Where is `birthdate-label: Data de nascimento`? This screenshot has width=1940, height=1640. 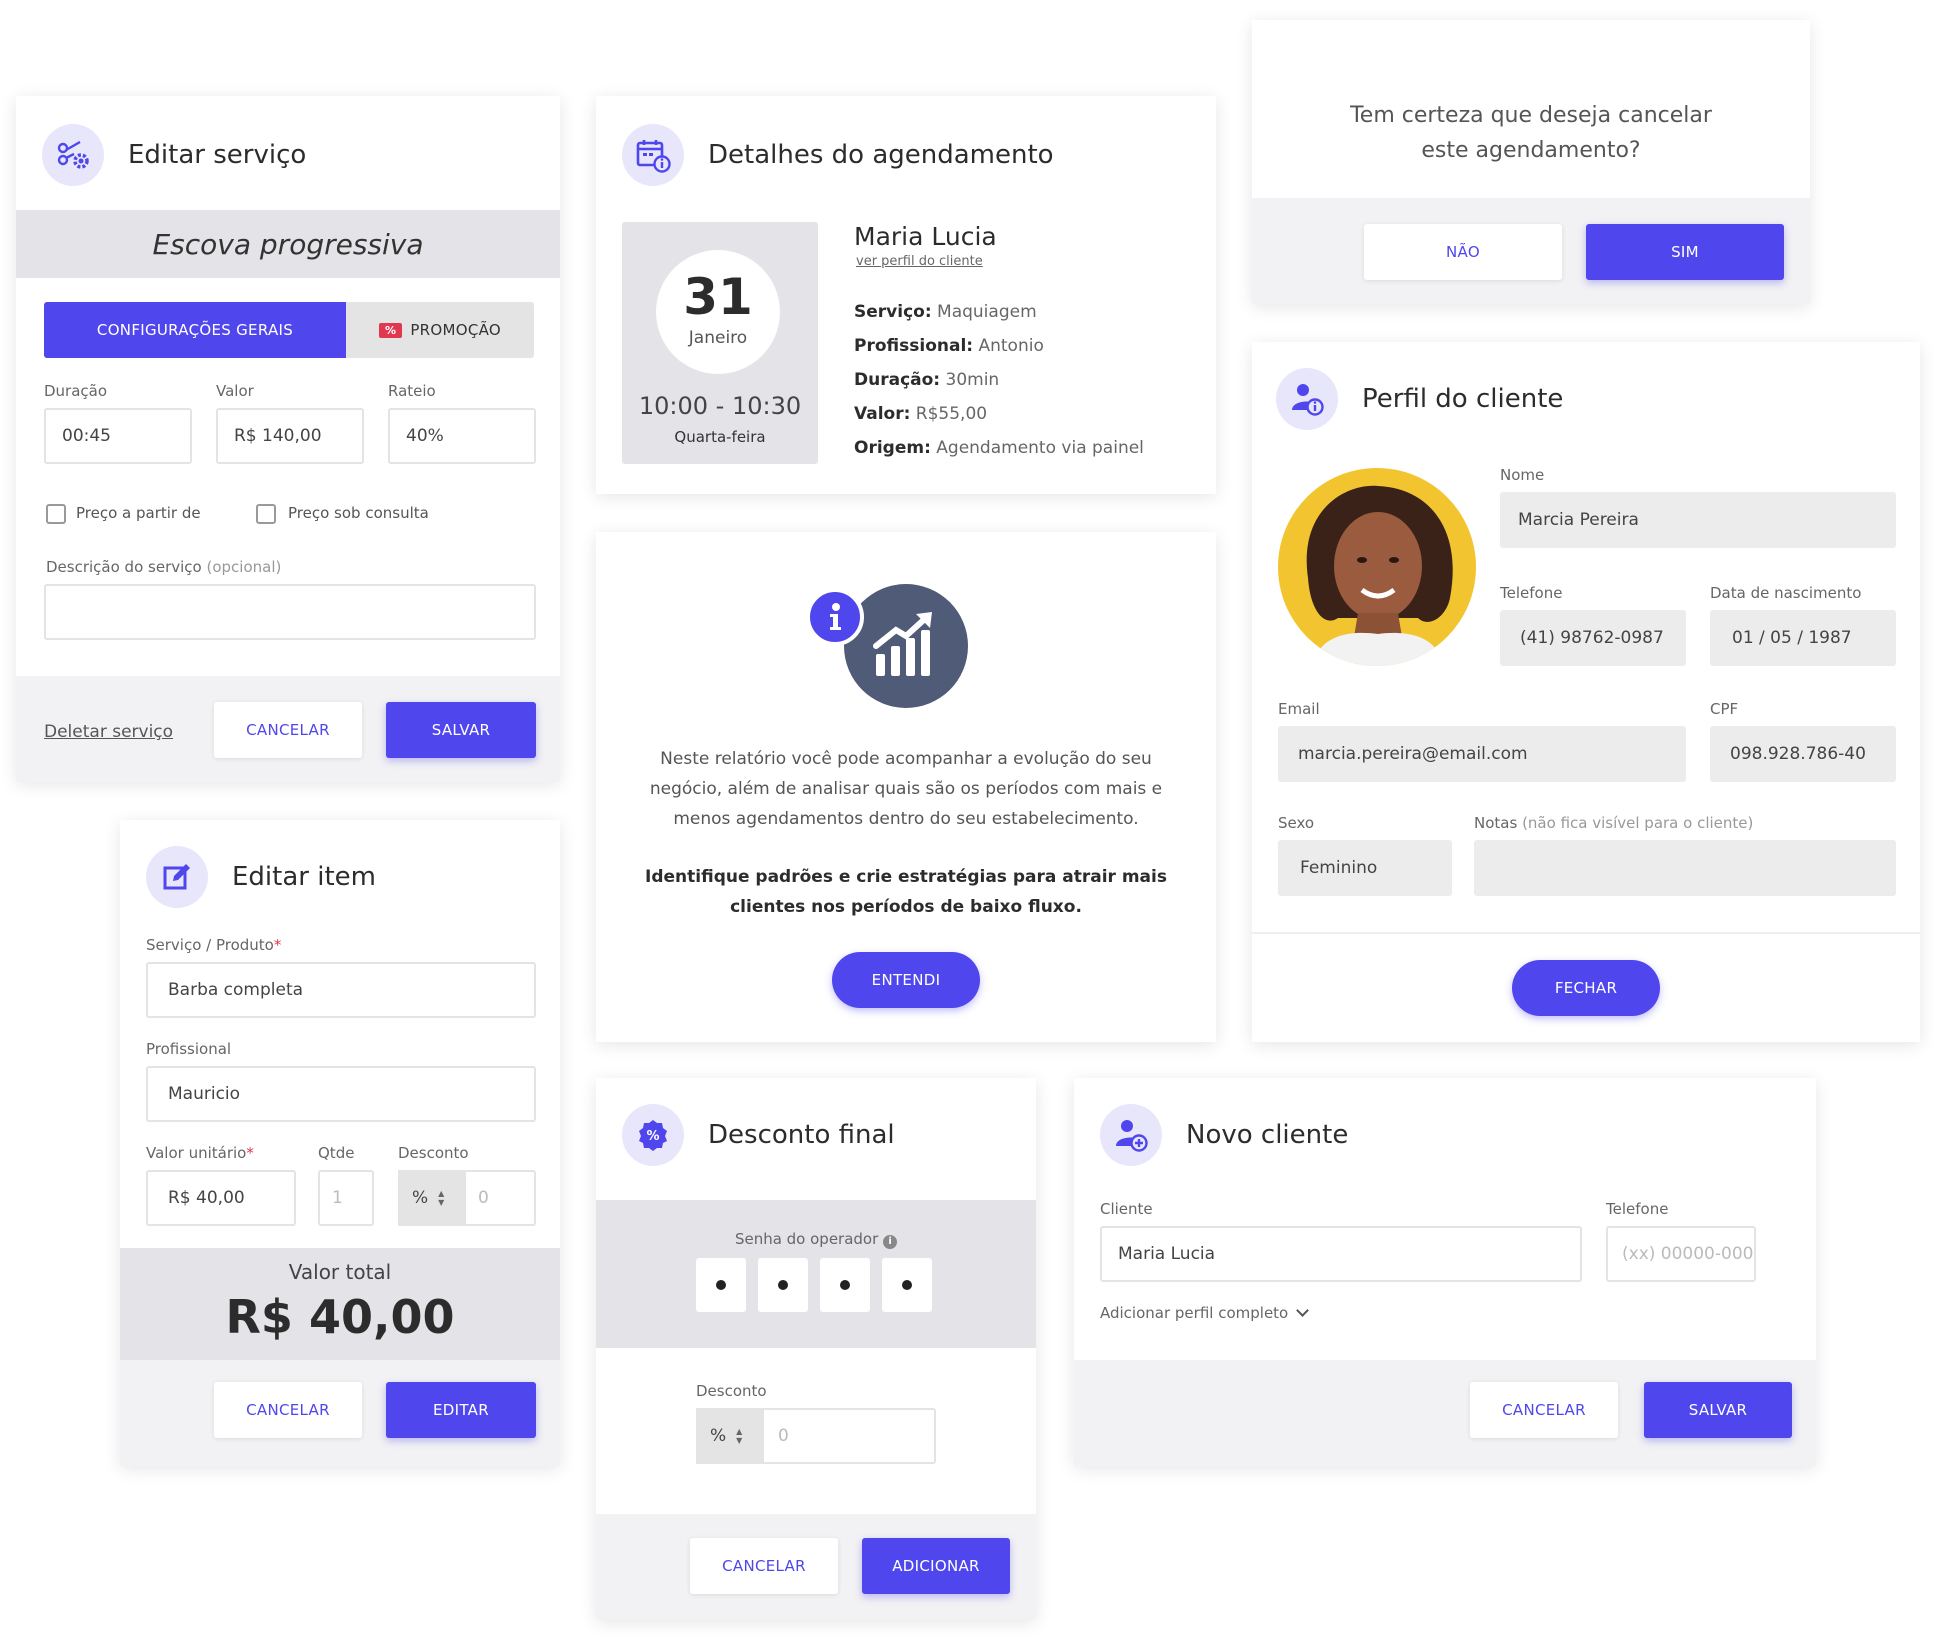 birthdate-label: Data de nascimento is located at coordinates (1786, 593).